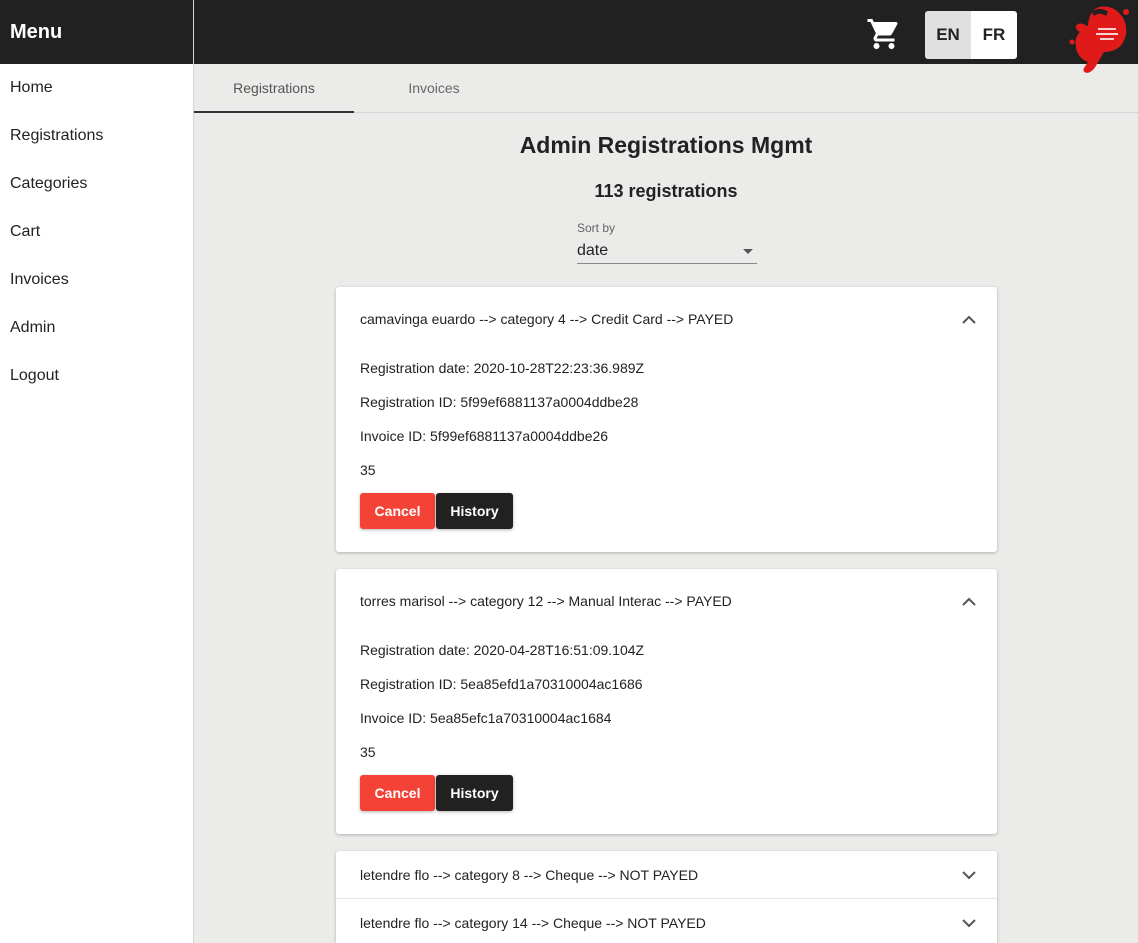 The width and height of the screenshot is (1138, 943). Describe the element at coordinates (666, 88) in the screenshot. I see `tab-bar: Registrations Invoices` at that location.